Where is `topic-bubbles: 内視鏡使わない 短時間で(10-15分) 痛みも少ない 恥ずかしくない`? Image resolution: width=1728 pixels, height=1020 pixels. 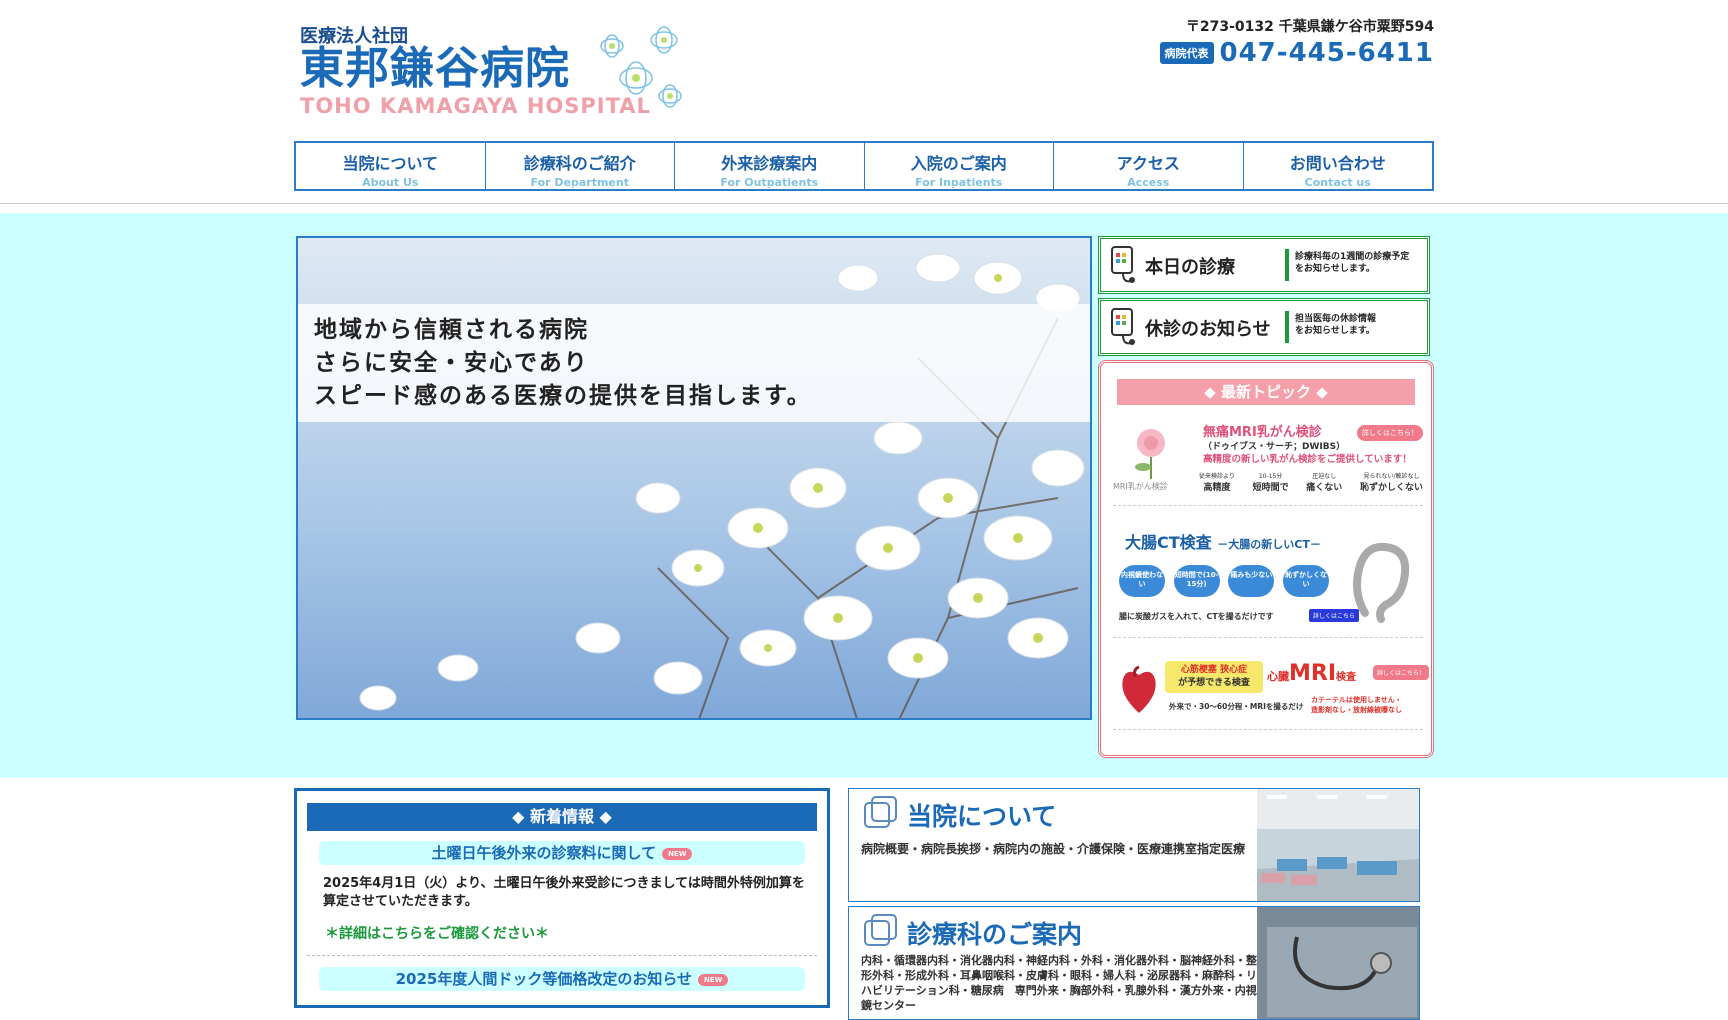 topic-bubbles: 内視鏡使わない 短時間で(10-15分) 痛みも少ない 恥ずかしくない is located at coordinates (1224, 581).